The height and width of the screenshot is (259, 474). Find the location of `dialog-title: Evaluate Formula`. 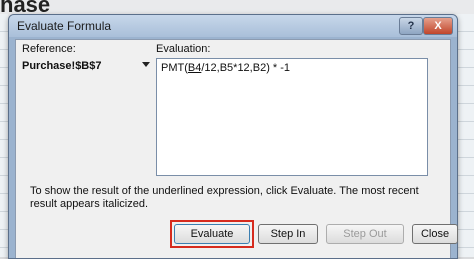

dialog-title: Evaluate Formula is located at coordinates (64, 26).